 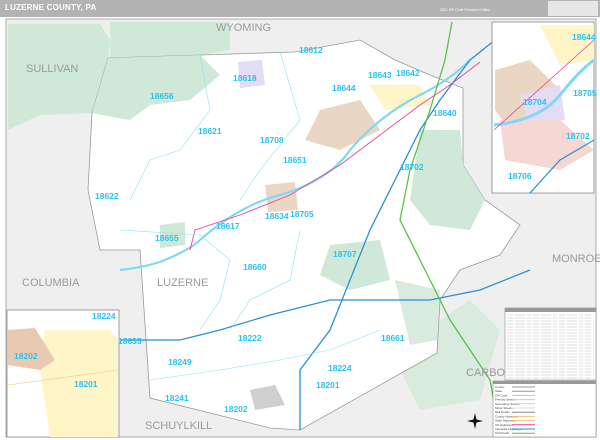 What do you see at coordinates (380, 75) in the screenshot?
I see `zip-label: 18643` at bounding box center [380, 75].